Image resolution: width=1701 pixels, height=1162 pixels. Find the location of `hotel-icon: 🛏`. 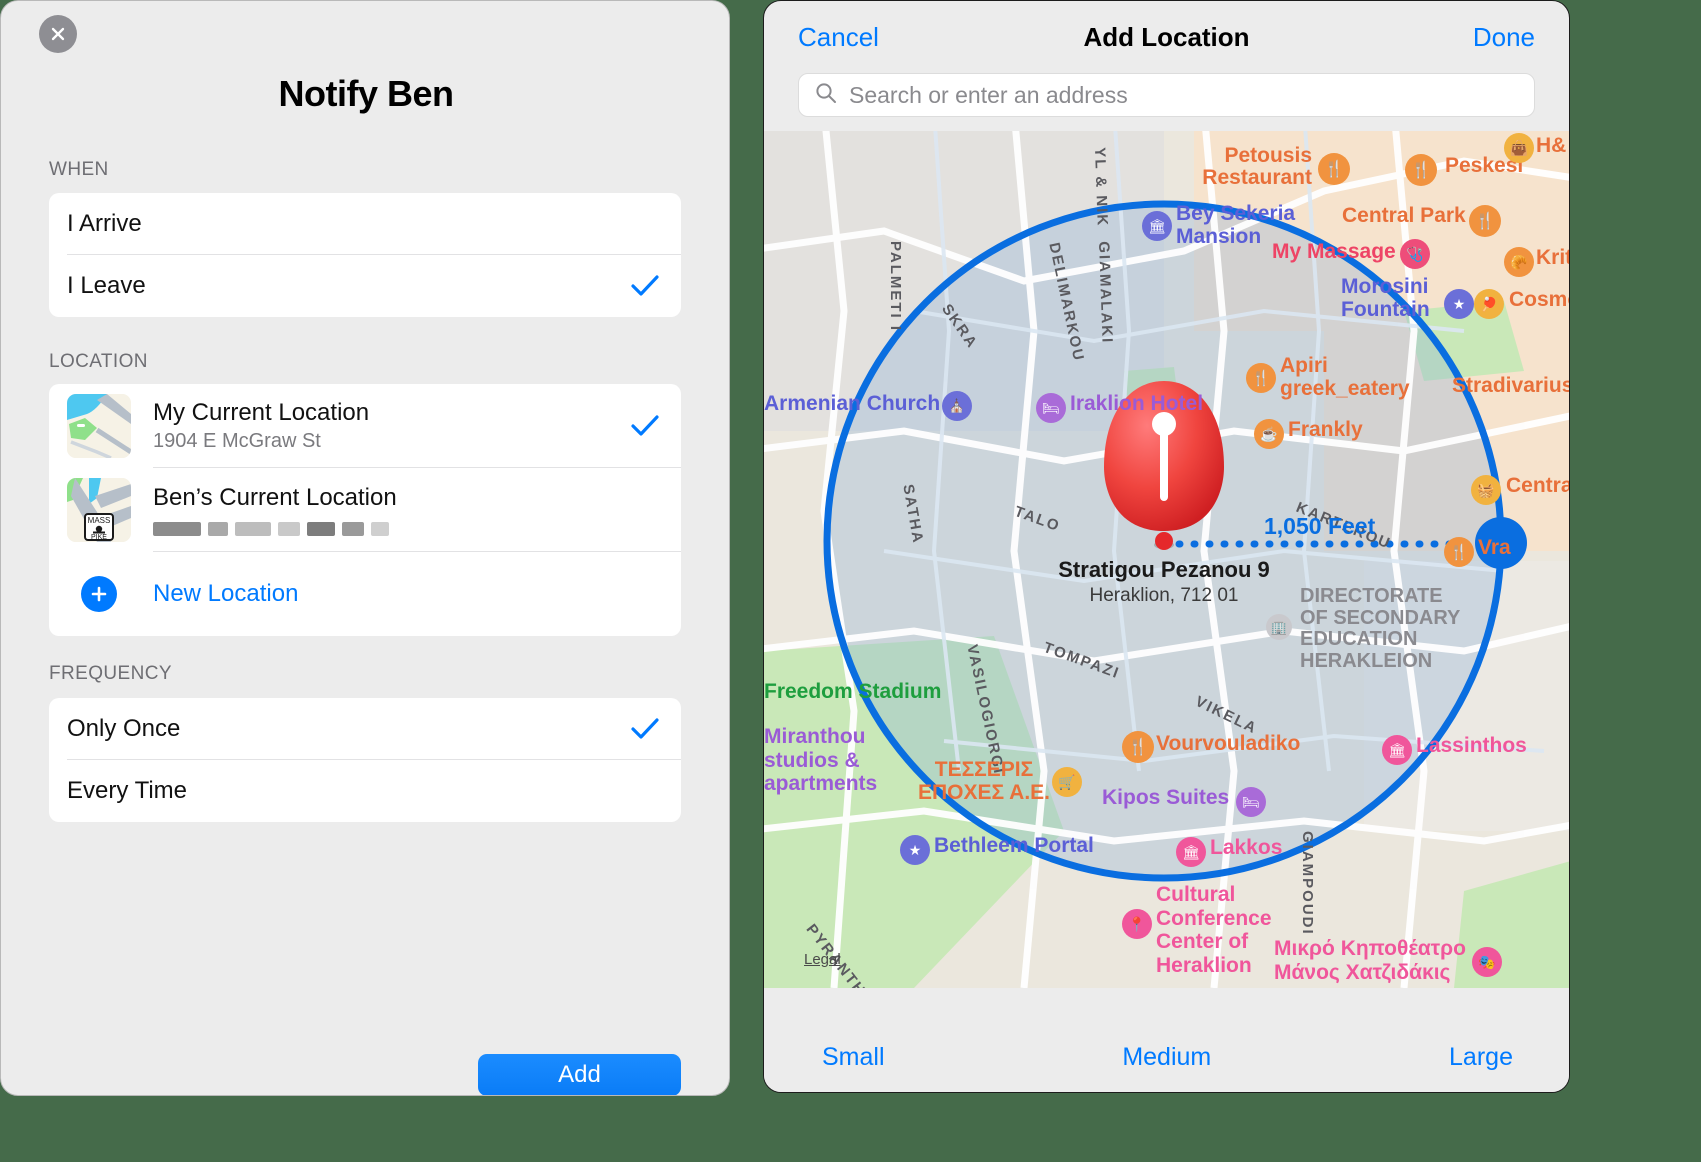

hotel-icon: 🛏 is located at coordinates (1051, 408).